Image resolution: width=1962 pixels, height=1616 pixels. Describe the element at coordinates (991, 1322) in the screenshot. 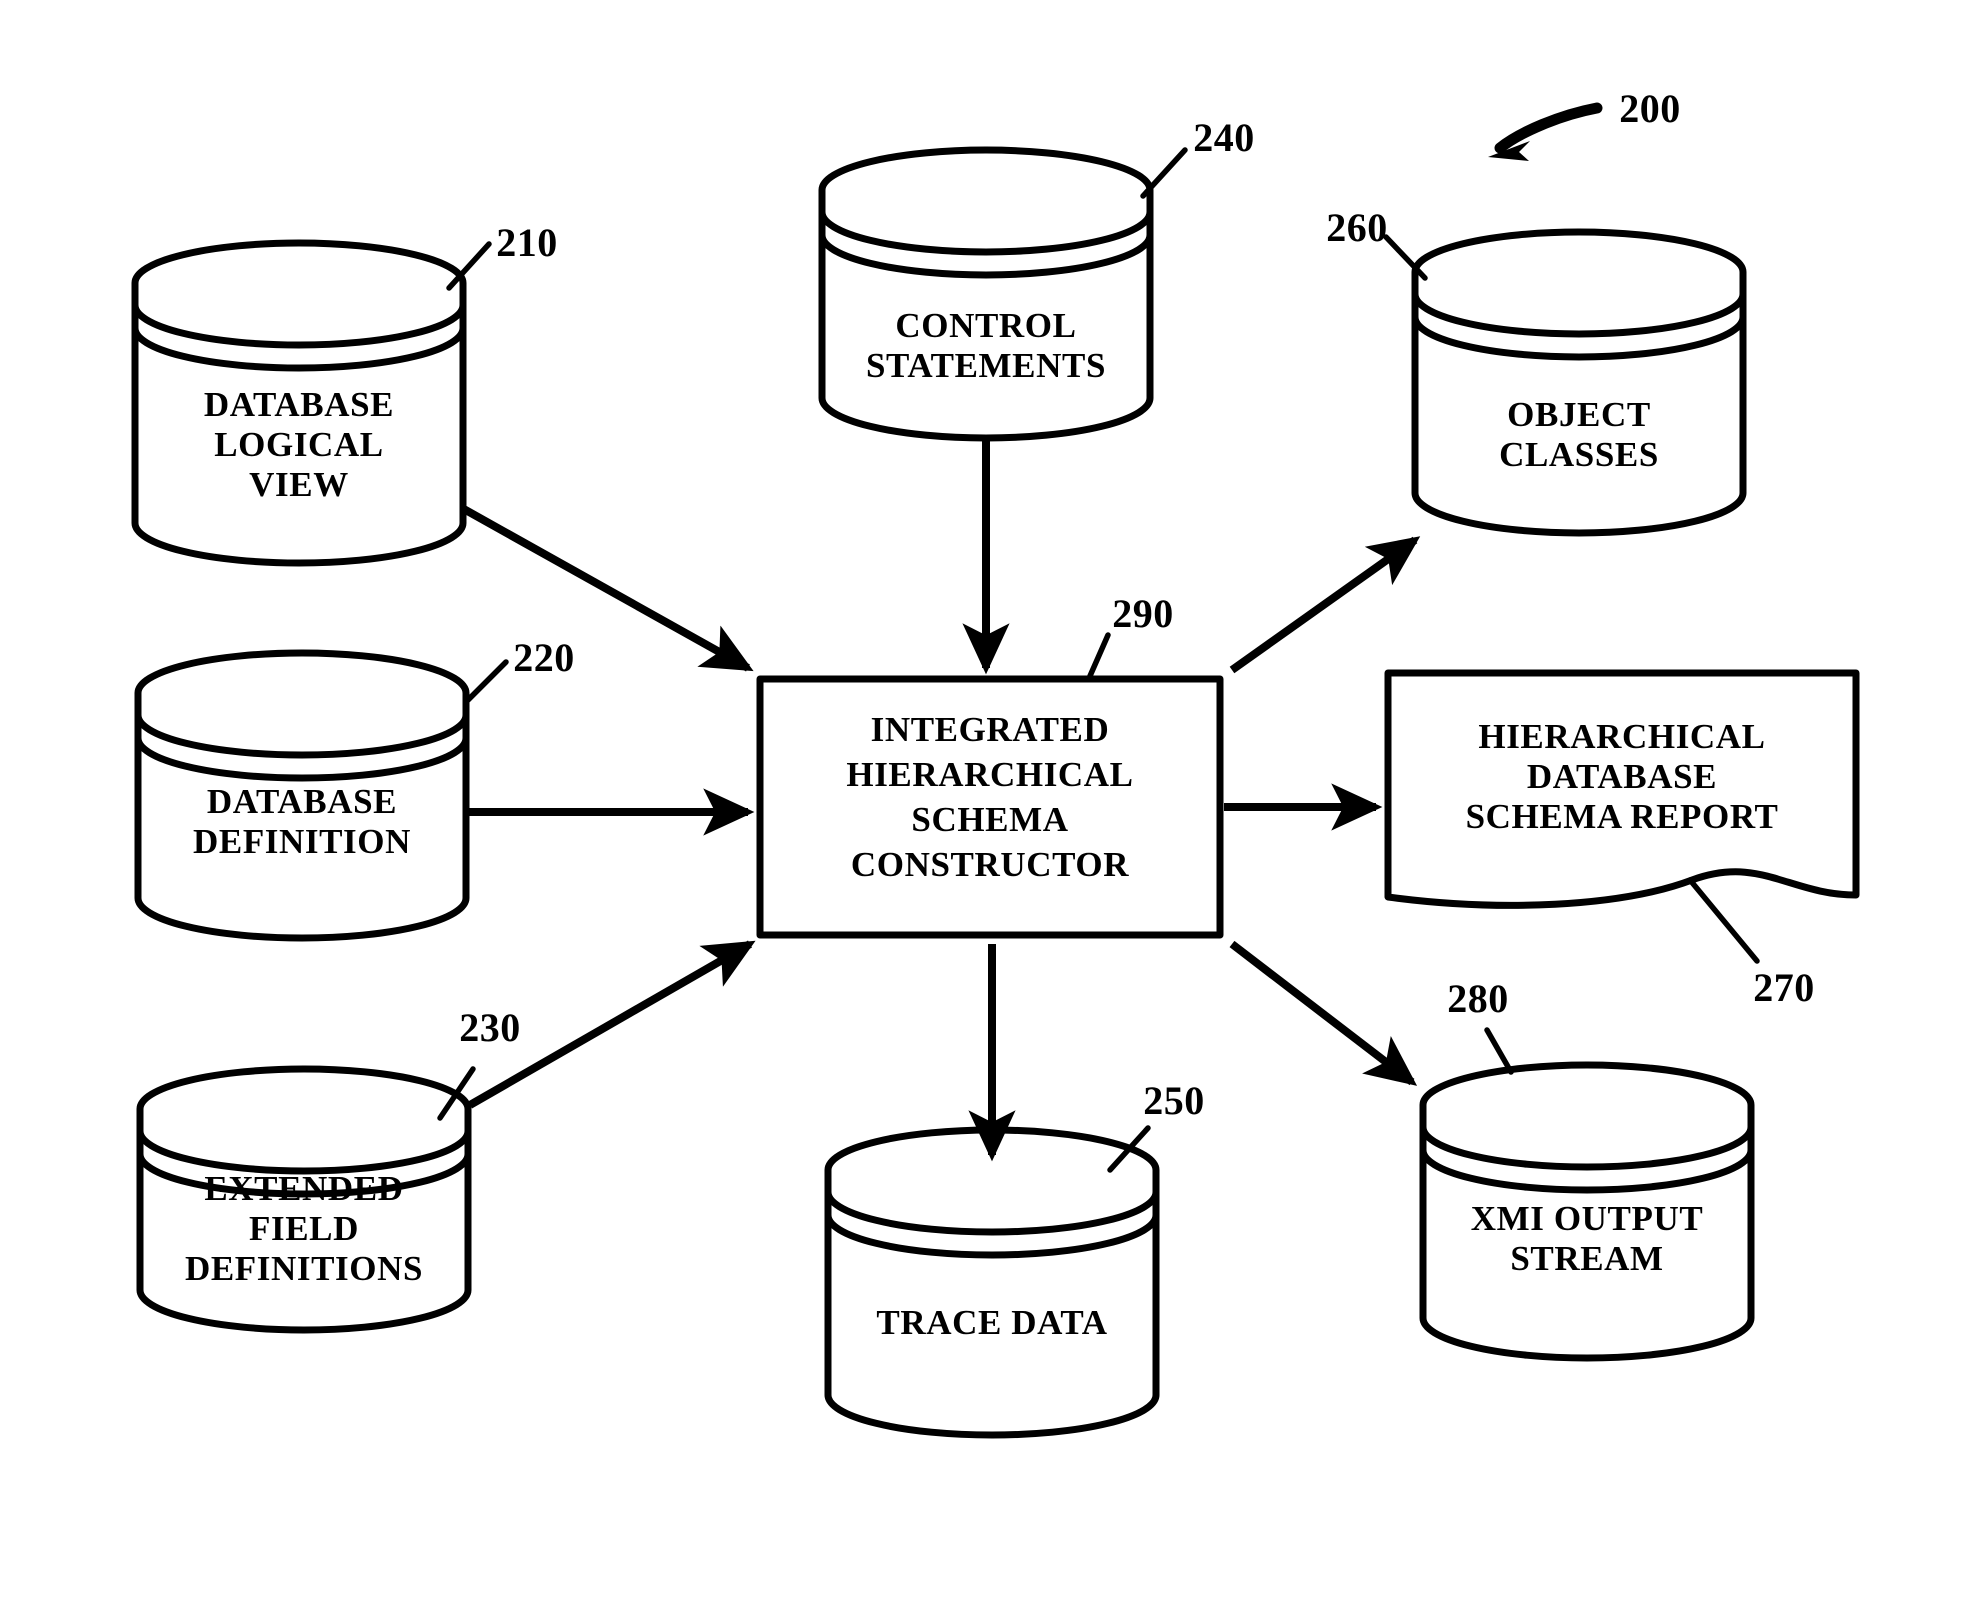

I see `node-label-line: TRACE DATA` at that location.